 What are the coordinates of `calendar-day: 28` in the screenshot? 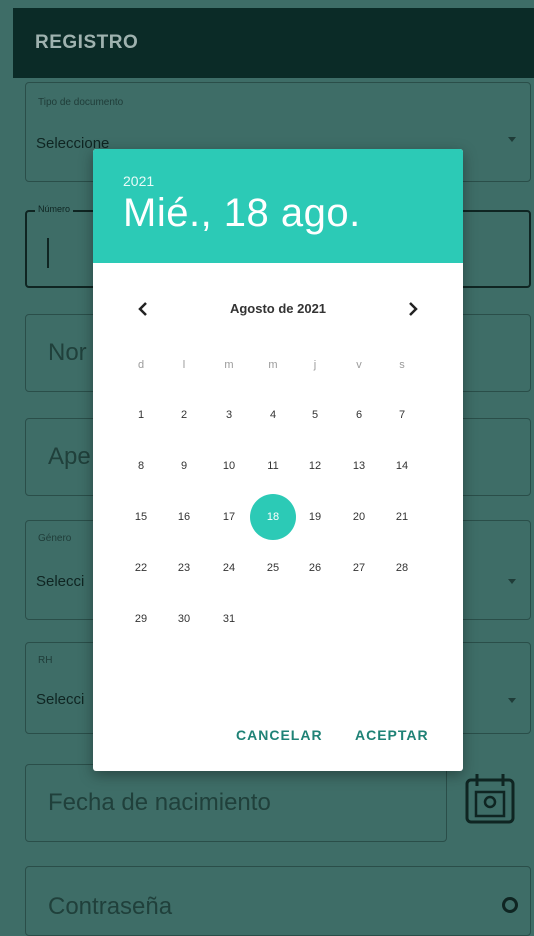 It's located at (402, 568).